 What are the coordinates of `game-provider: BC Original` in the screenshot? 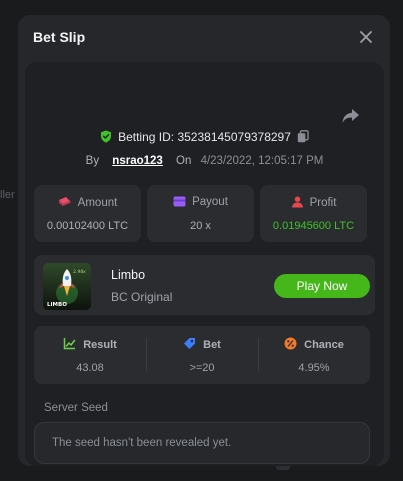 It's located at (142, 297).